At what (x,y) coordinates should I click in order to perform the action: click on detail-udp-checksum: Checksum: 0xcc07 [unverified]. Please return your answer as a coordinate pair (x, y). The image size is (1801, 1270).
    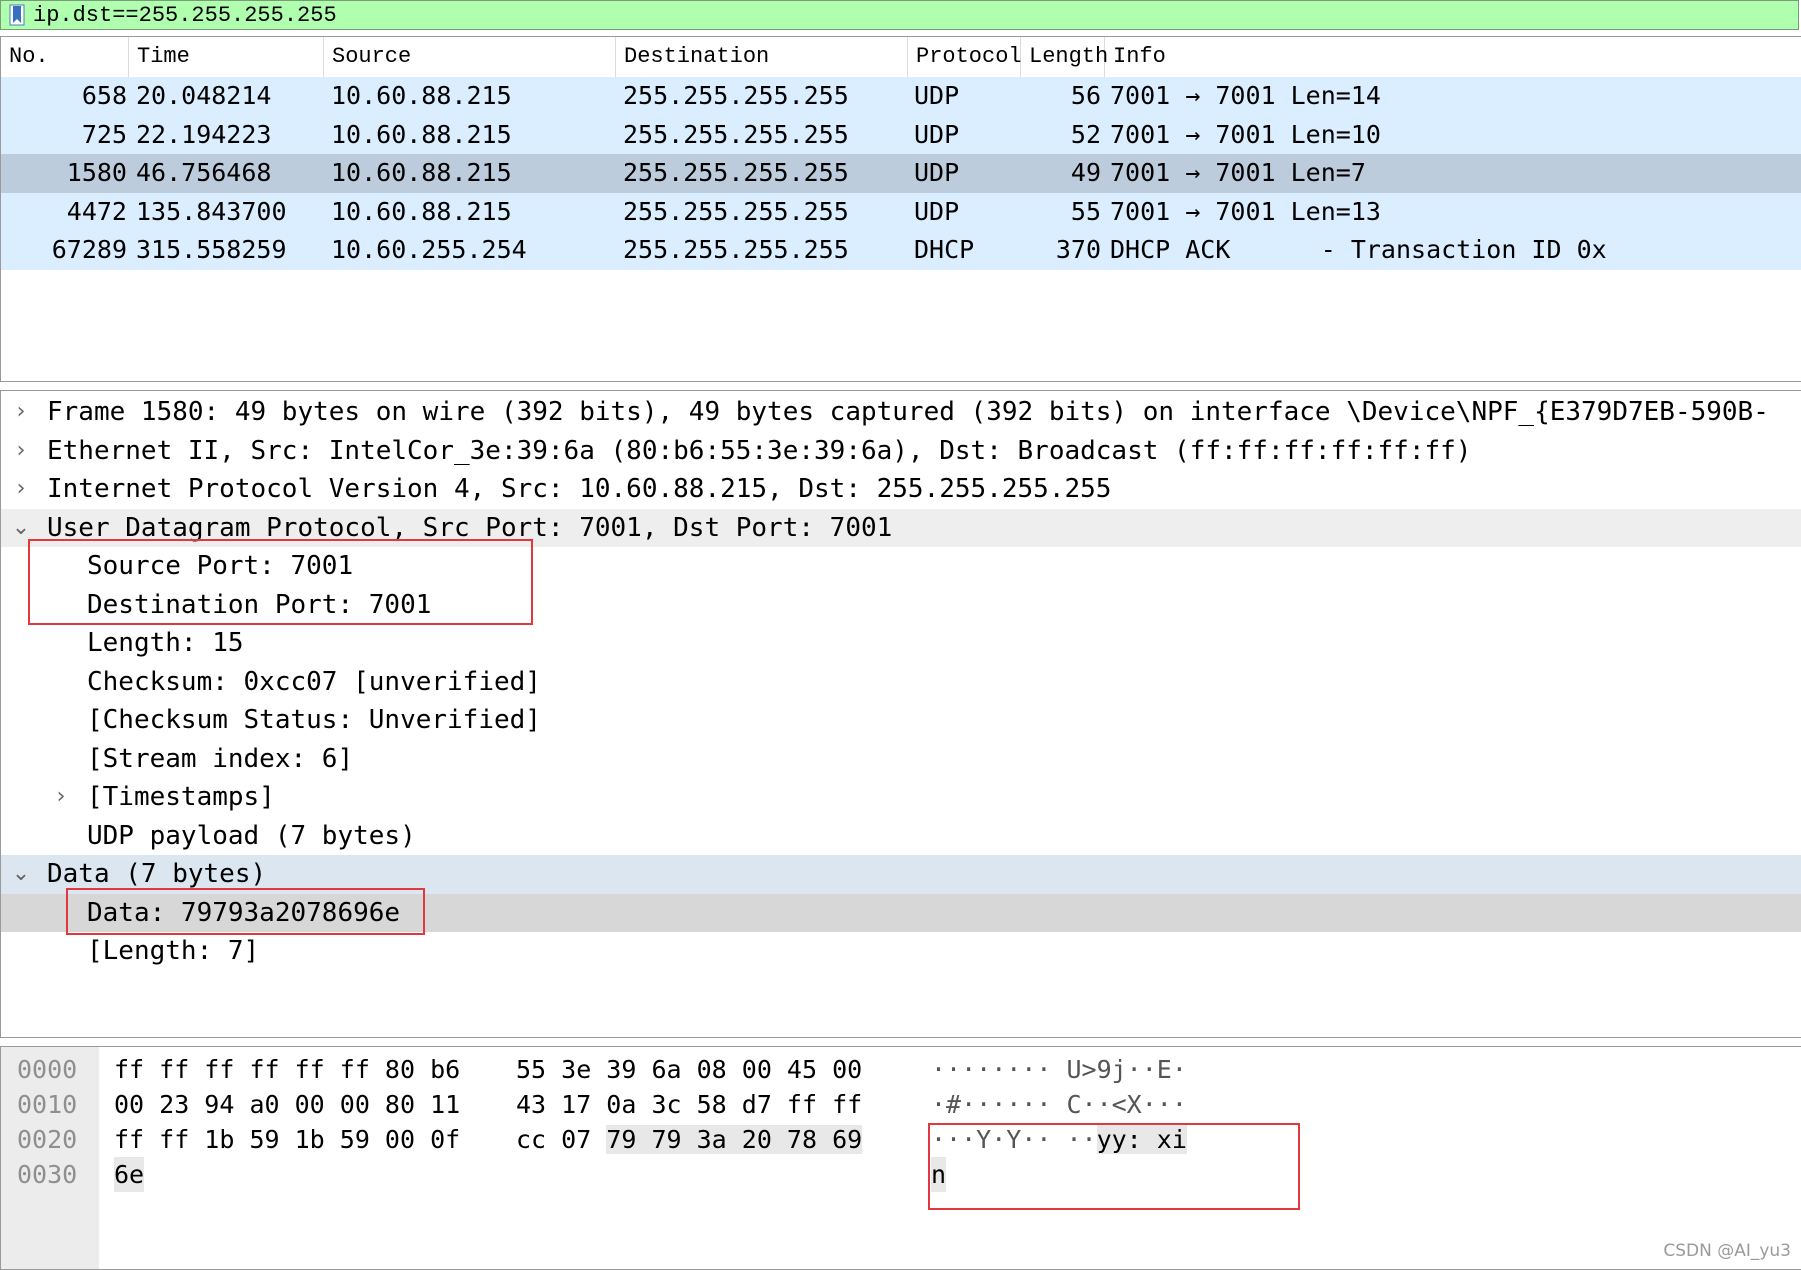
    Looking at the image, I should click on (901, 682).